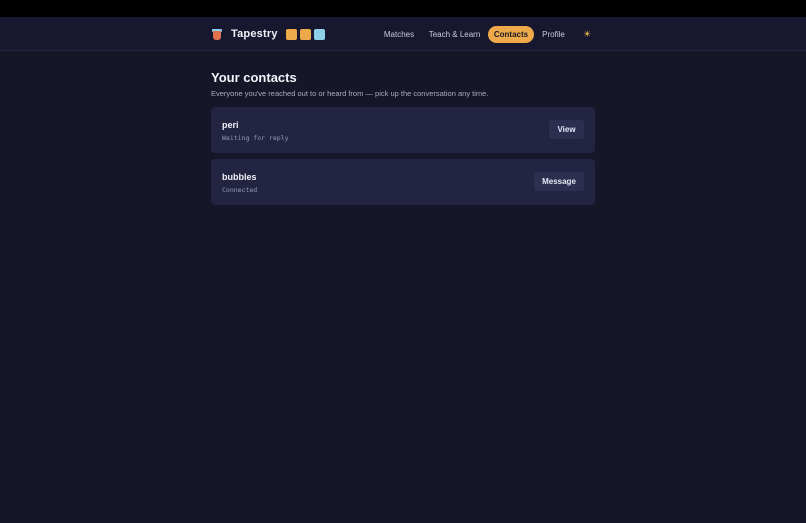 The image size is (806, 523). I want to click on window-top-bar, so click(403, 8).